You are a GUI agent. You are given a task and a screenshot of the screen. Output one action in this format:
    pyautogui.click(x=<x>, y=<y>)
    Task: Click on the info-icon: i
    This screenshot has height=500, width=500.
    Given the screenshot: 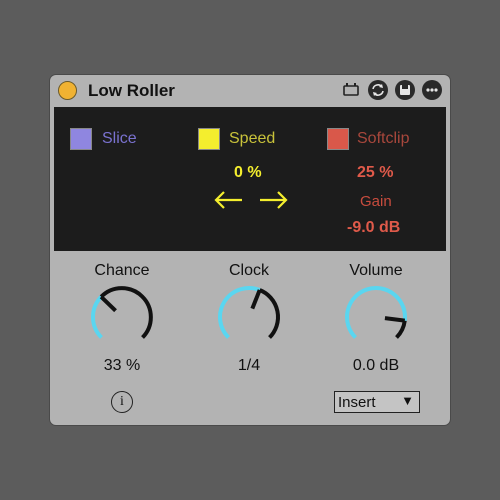 What is the action you would take?
    pyautogui.click(x=122, y=402)
    